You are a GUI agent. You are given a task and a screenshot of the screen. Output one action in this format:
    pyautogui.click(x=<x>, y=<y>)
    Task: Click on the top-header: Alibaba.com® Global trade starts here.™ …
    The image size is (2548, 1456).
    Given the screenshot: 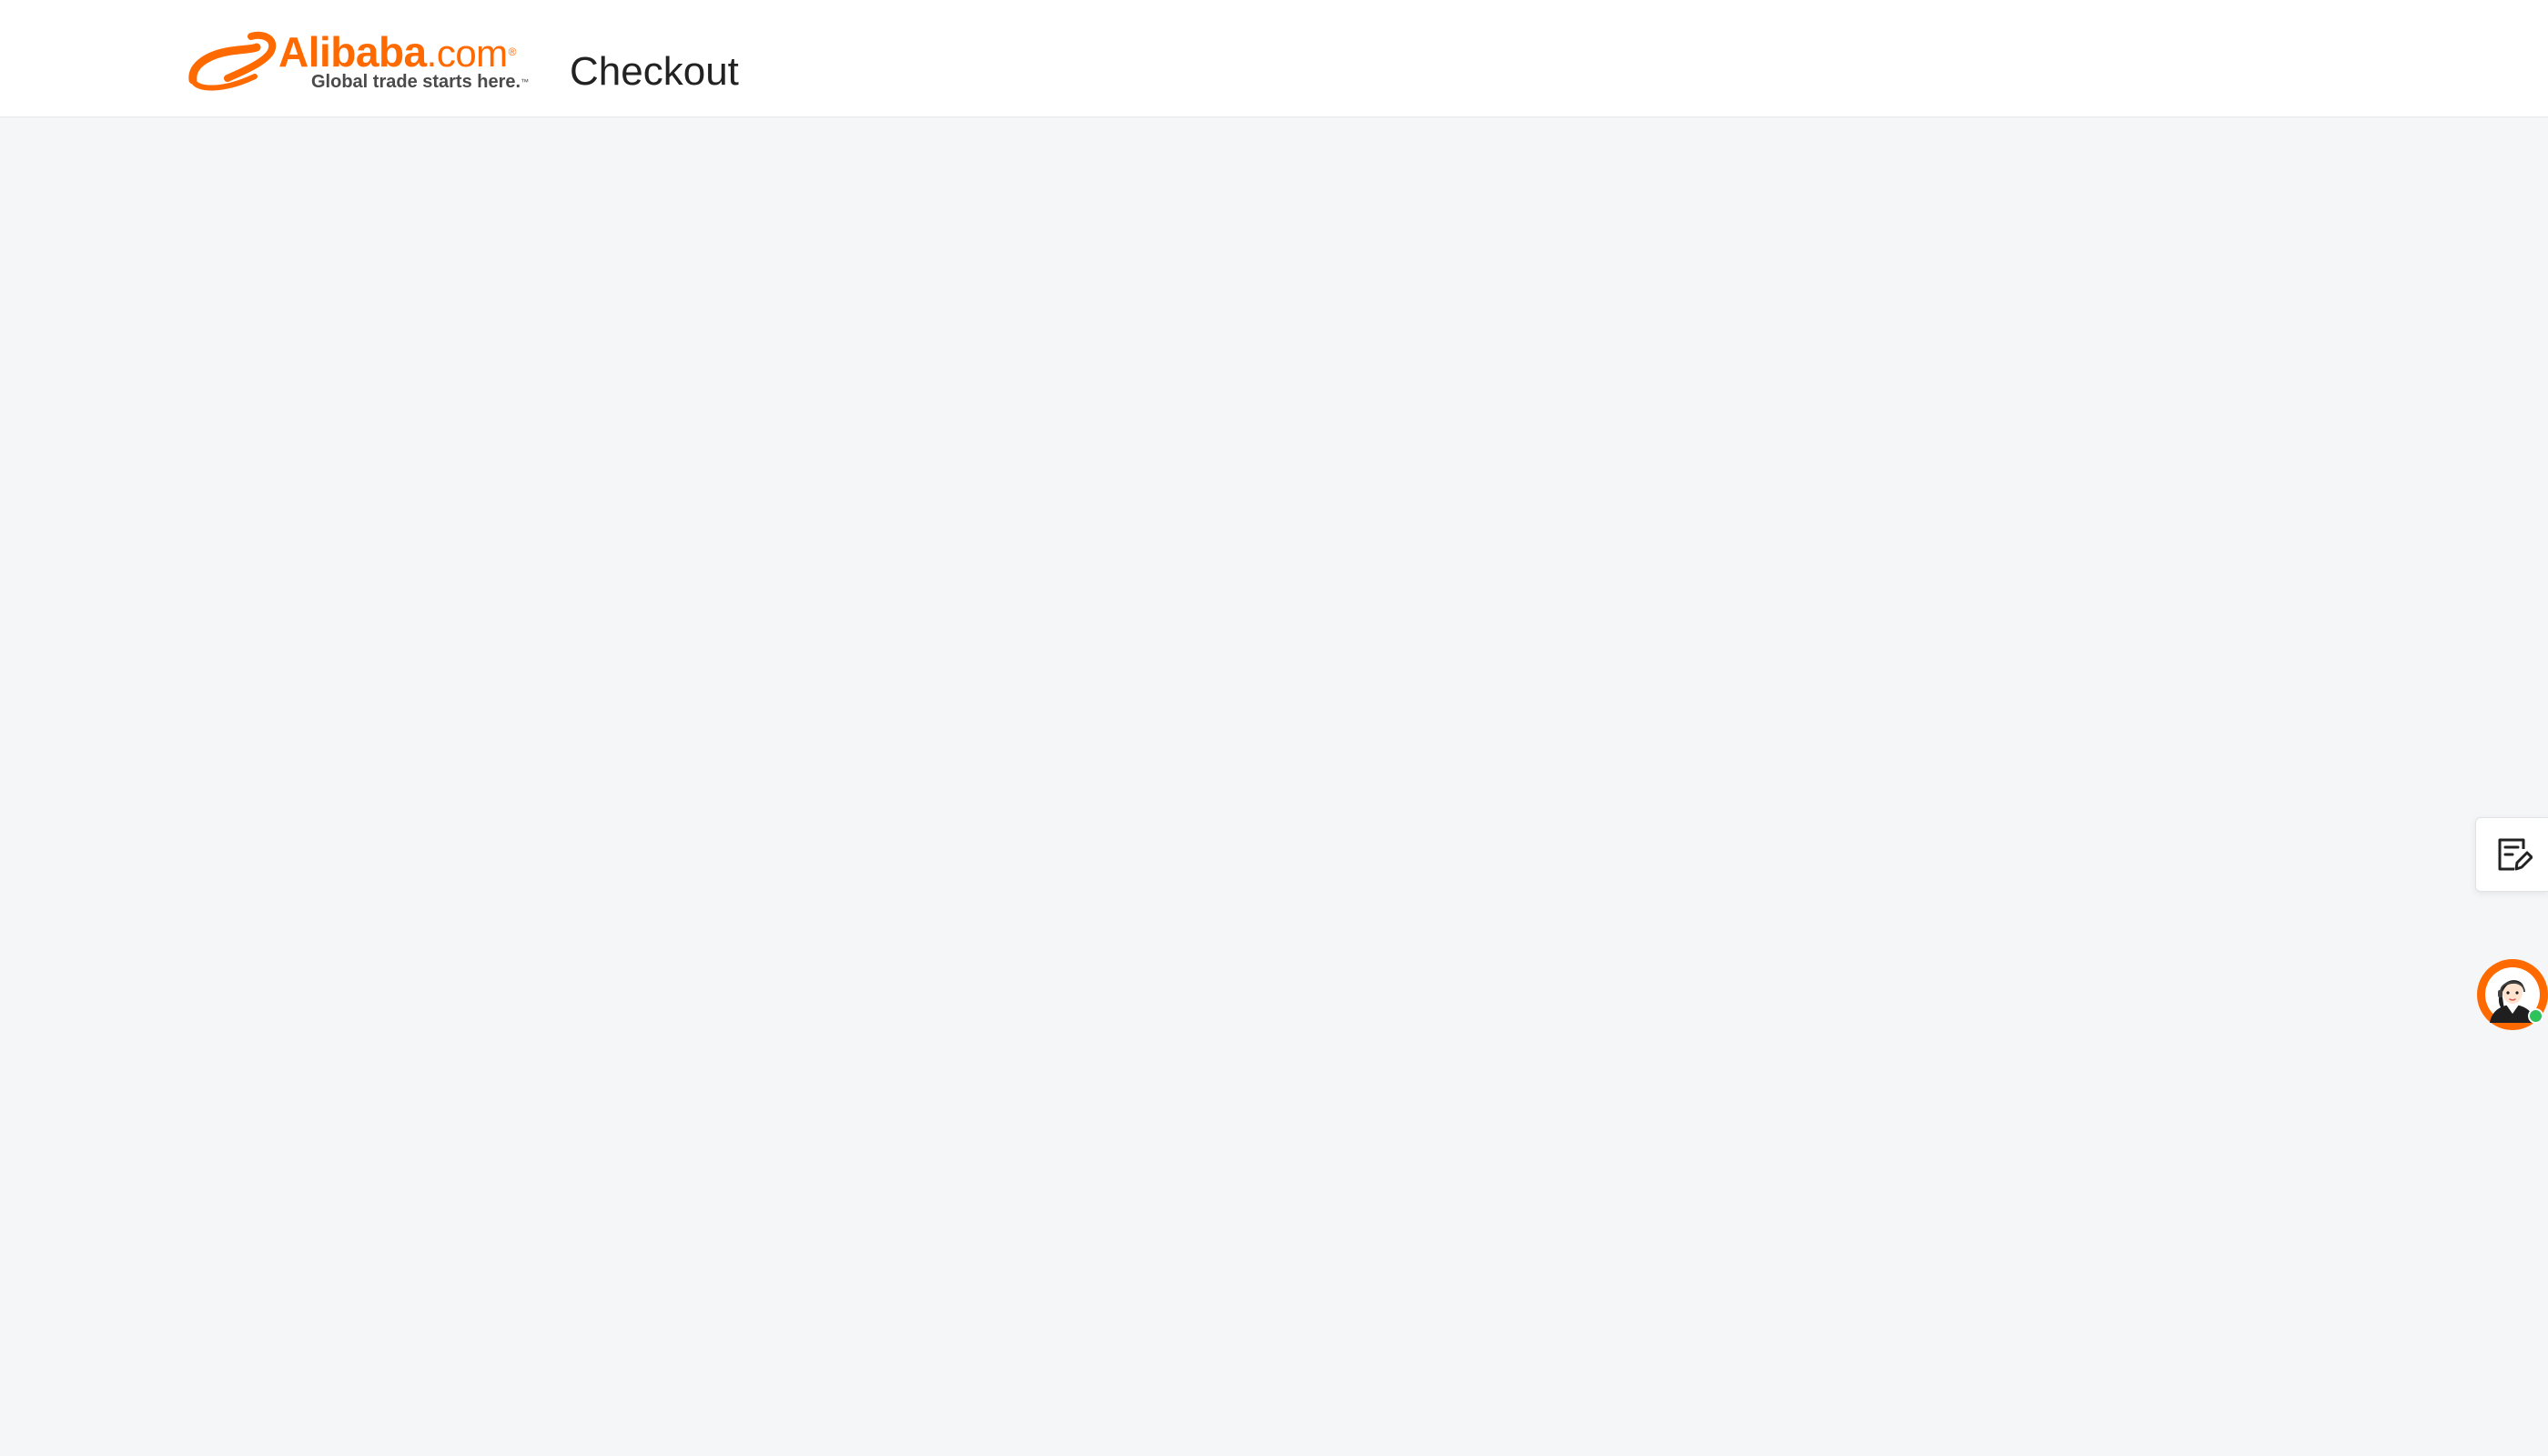 What is the action you would take?
    pyautogui.click(x=1274, y=59)
    